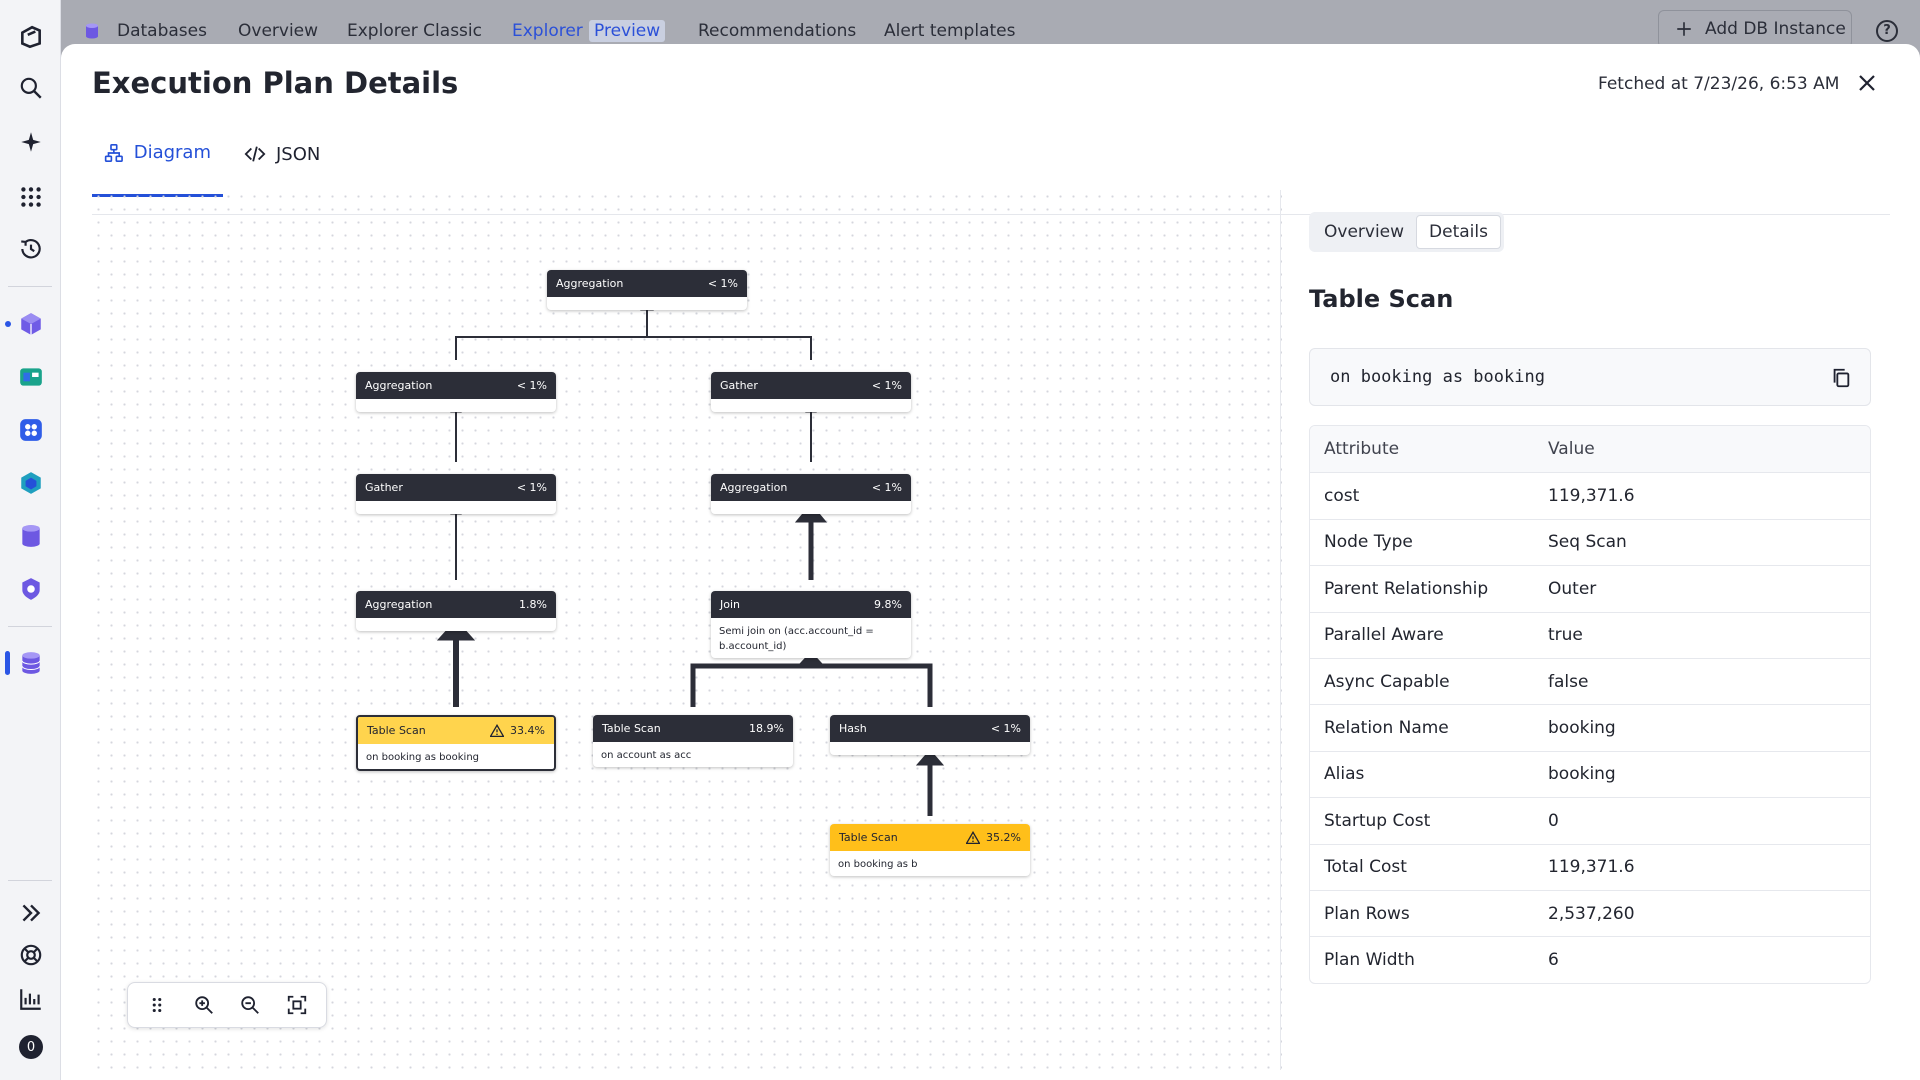  I want to click on tab-json: JSON, so click(282, 154).